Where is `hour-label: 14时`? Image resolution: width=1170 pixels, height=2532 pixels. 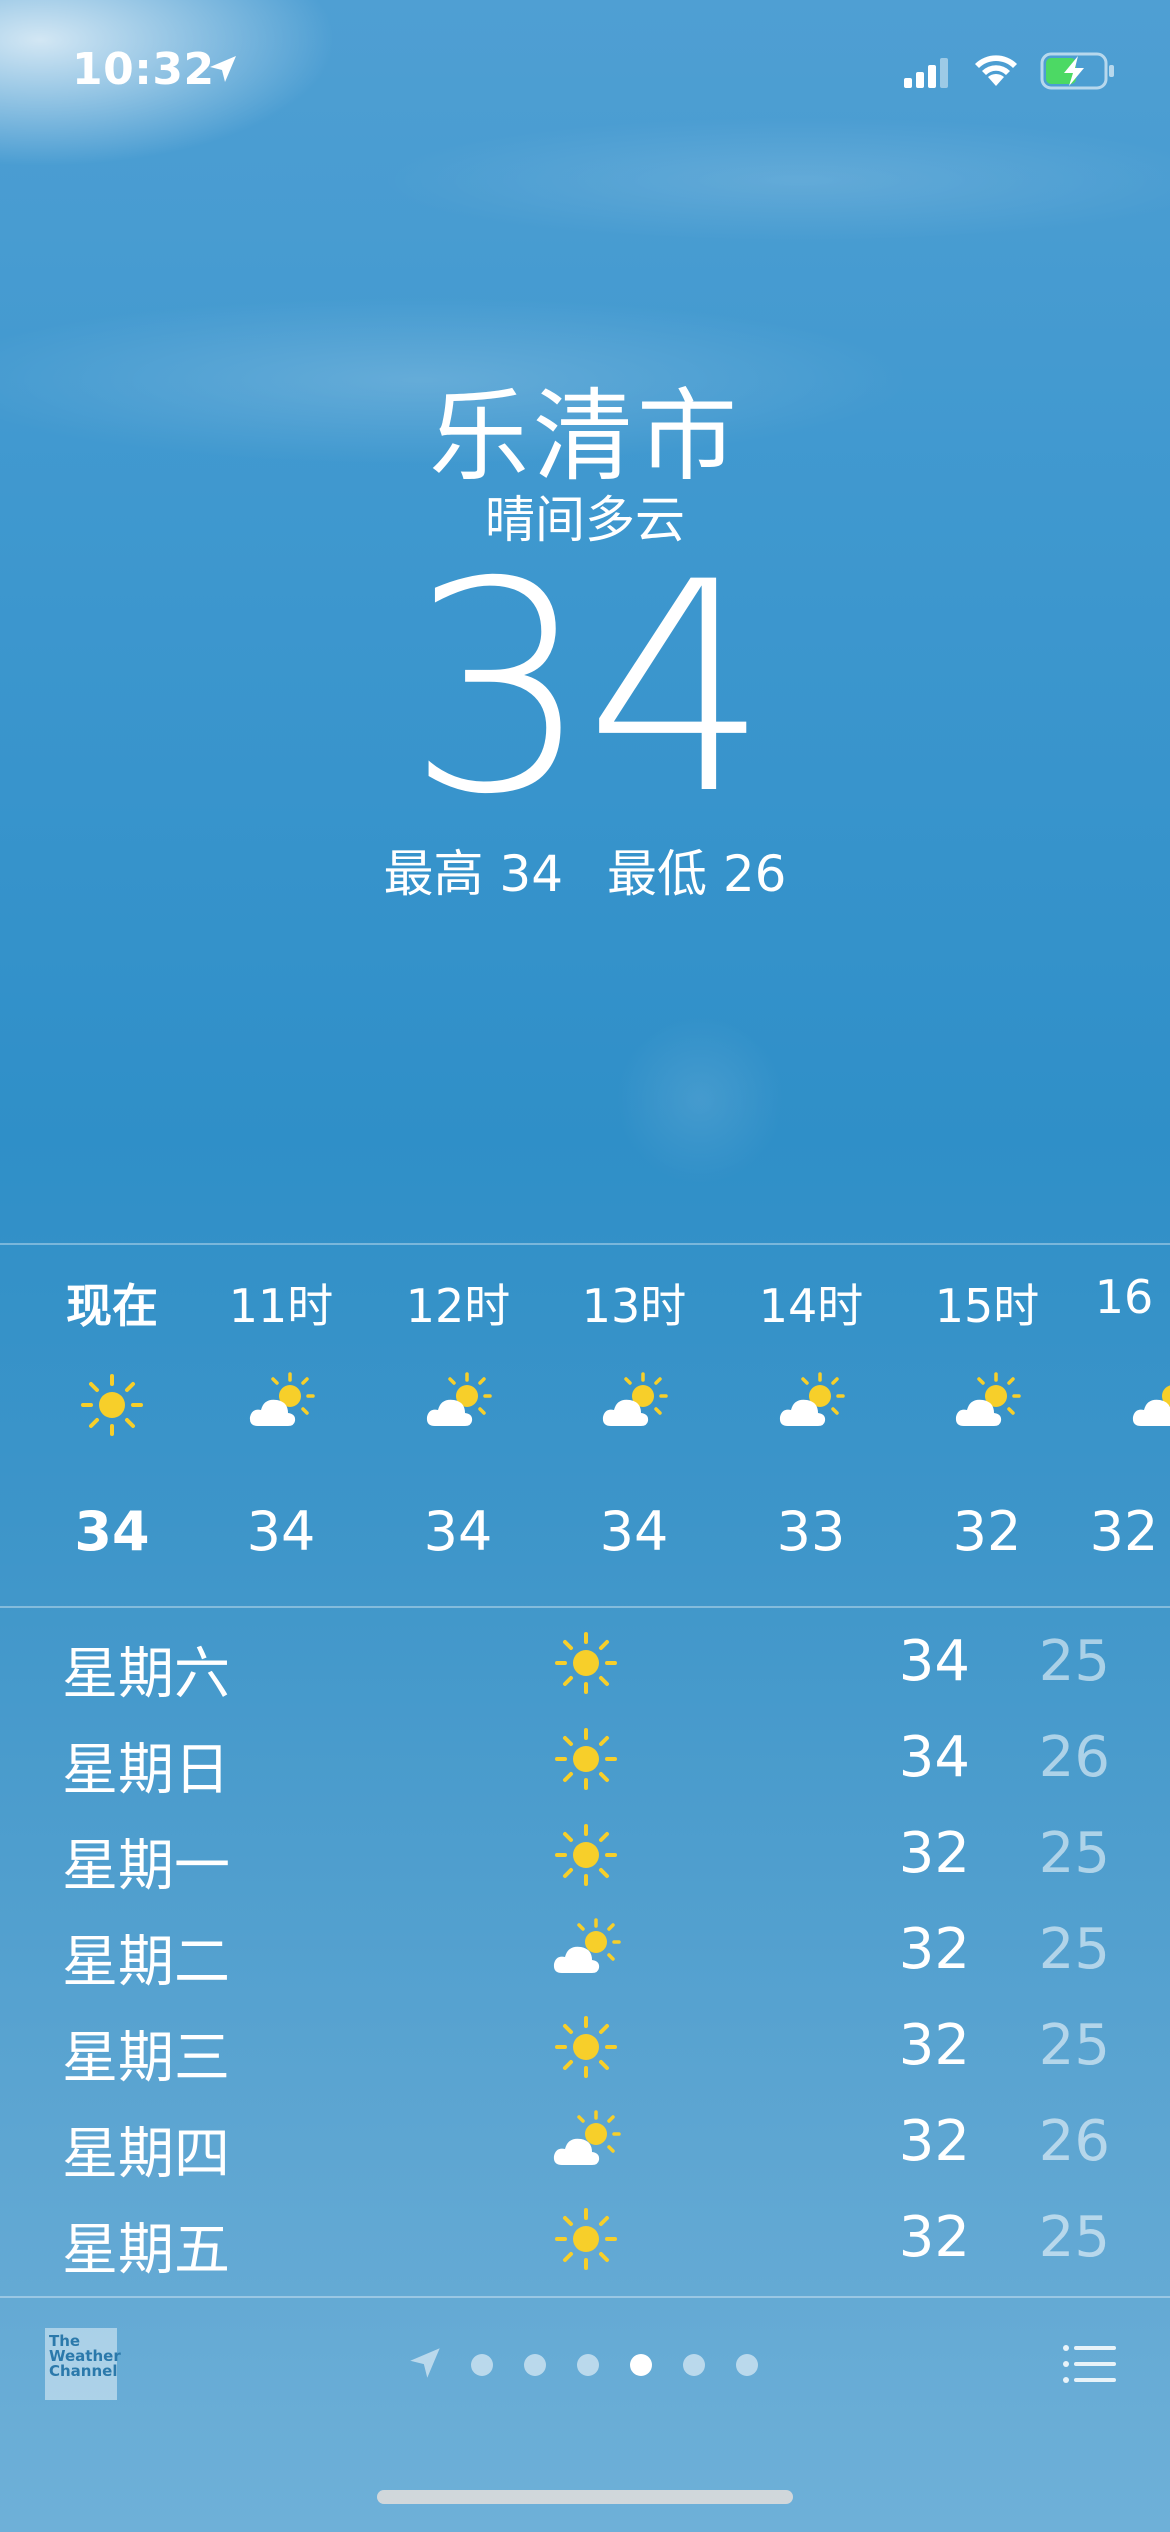
hour-label: 14时 is located at coordinates (811, 1306).